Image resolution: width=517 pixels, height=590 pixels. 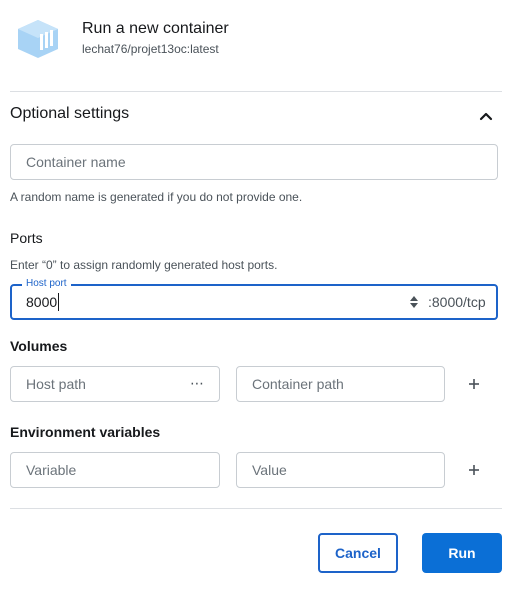 What do you see at coordinates (46, 283) in the screenshot?
I see `host-port-label: Host port` at bounding box center [46, 283].